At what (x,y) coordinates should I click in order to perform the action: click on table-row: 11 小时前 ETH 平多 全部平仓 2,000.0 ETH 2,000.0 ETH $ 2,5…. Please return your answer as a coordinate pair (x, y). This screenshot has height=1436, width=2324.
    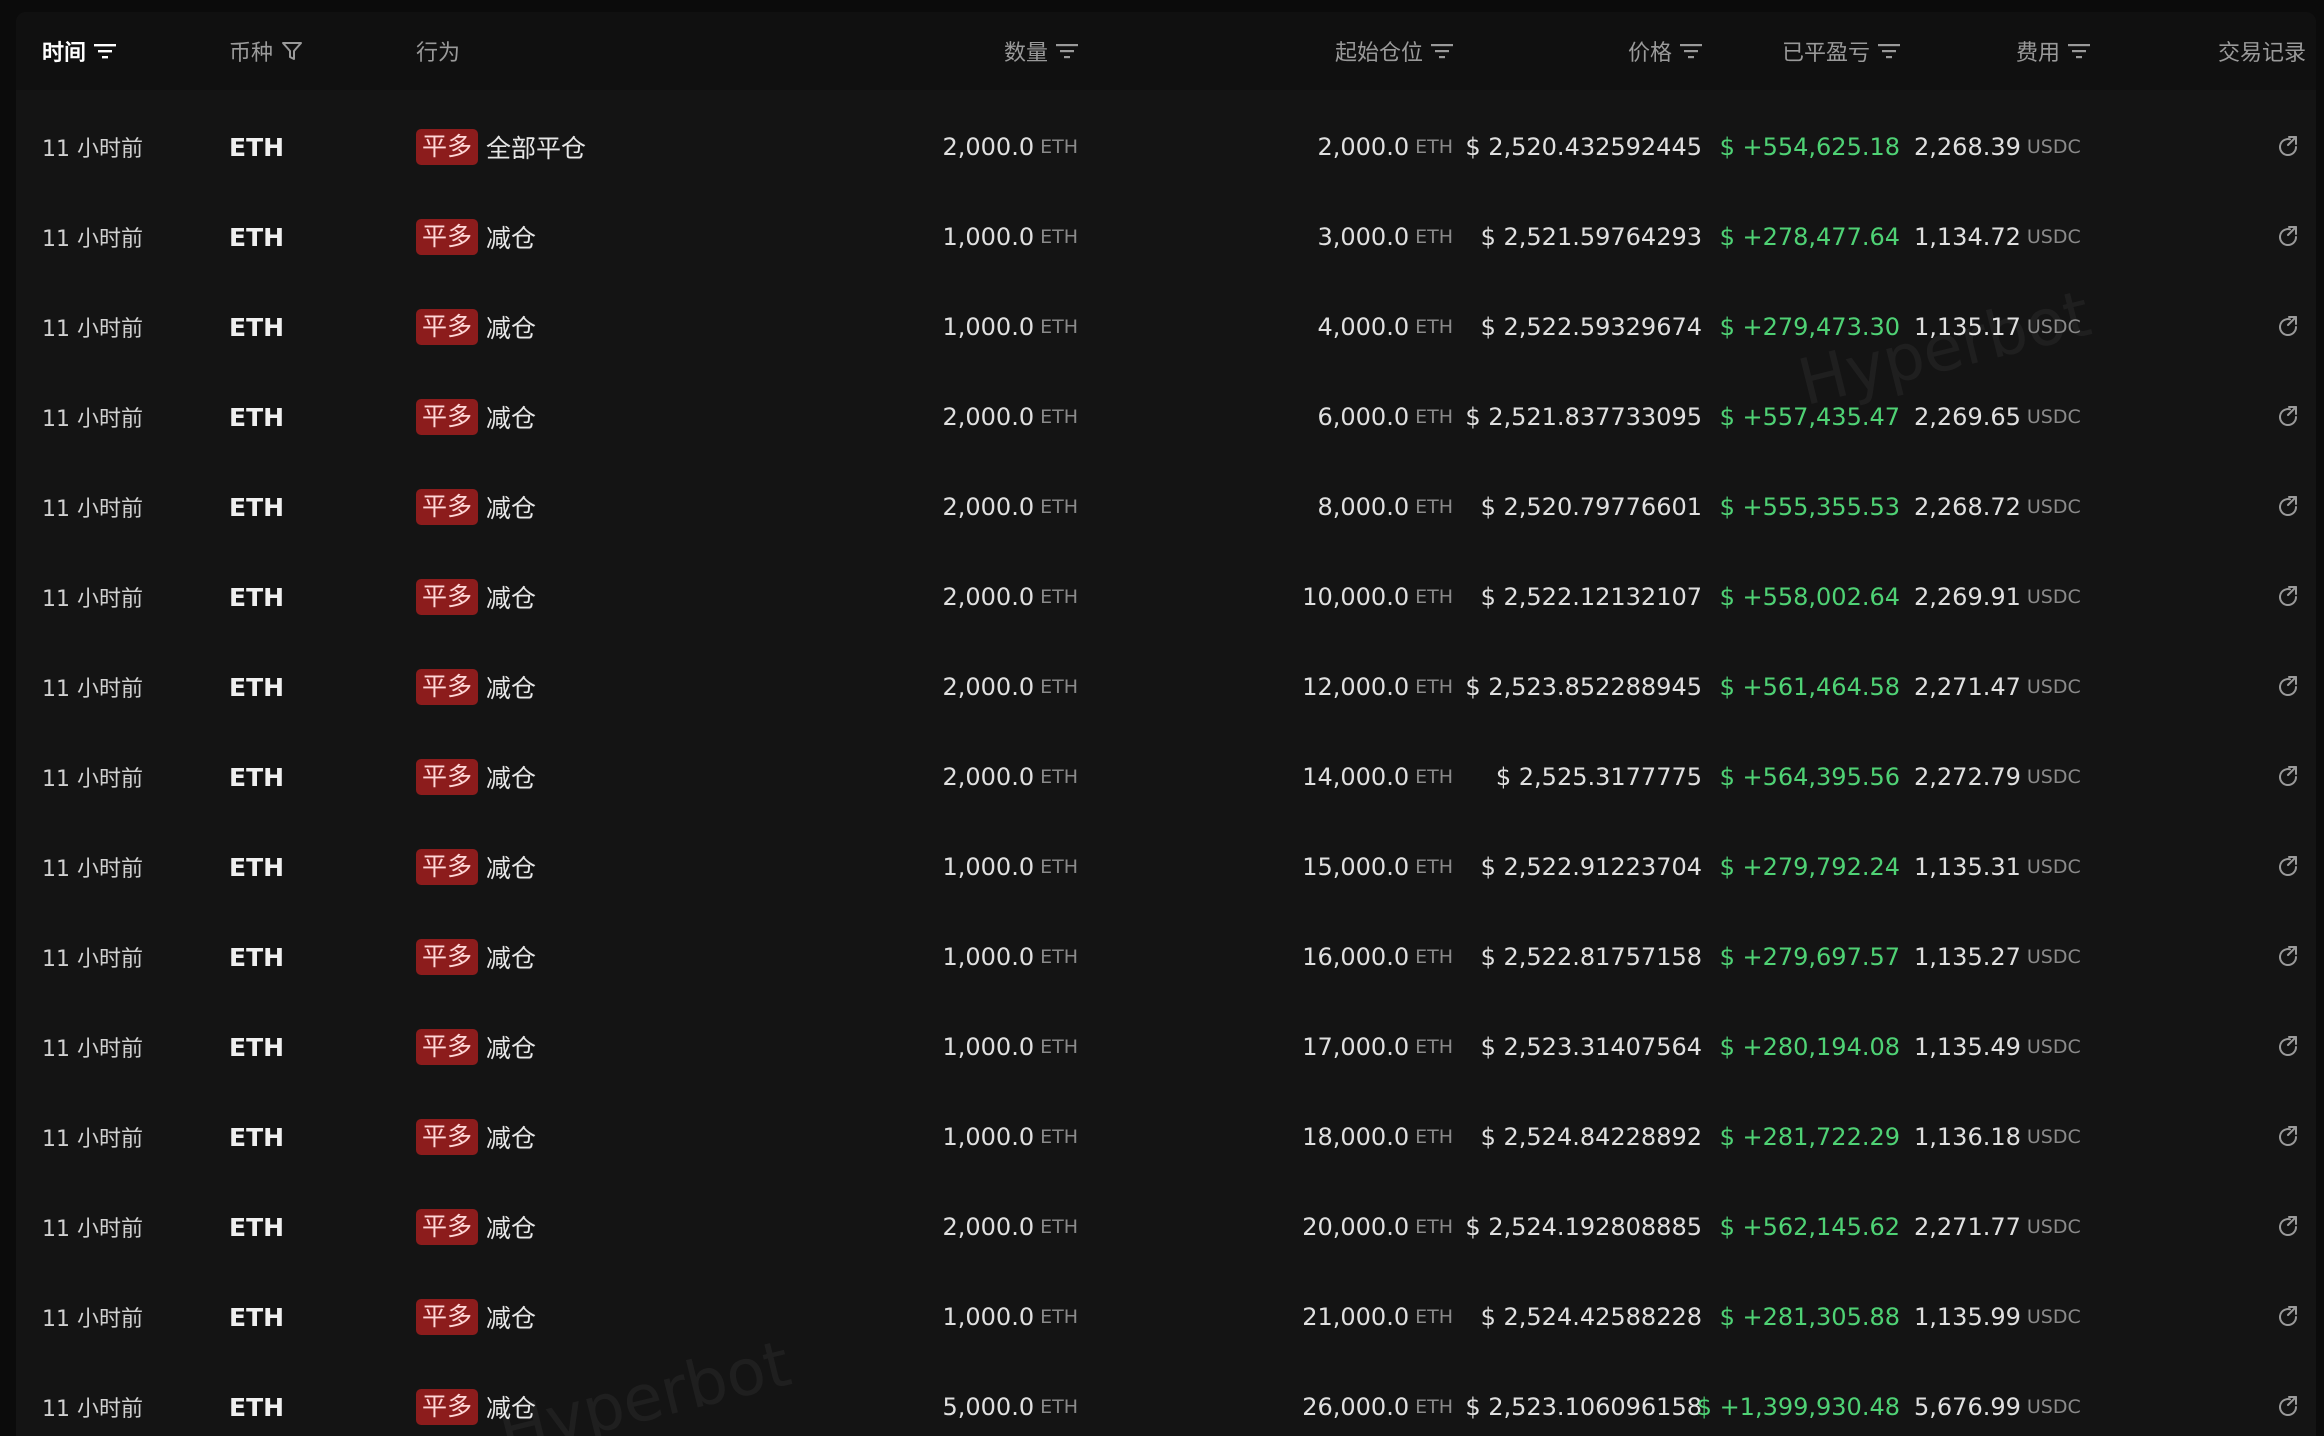
    Looking at the image, I should click on (1166, 147).